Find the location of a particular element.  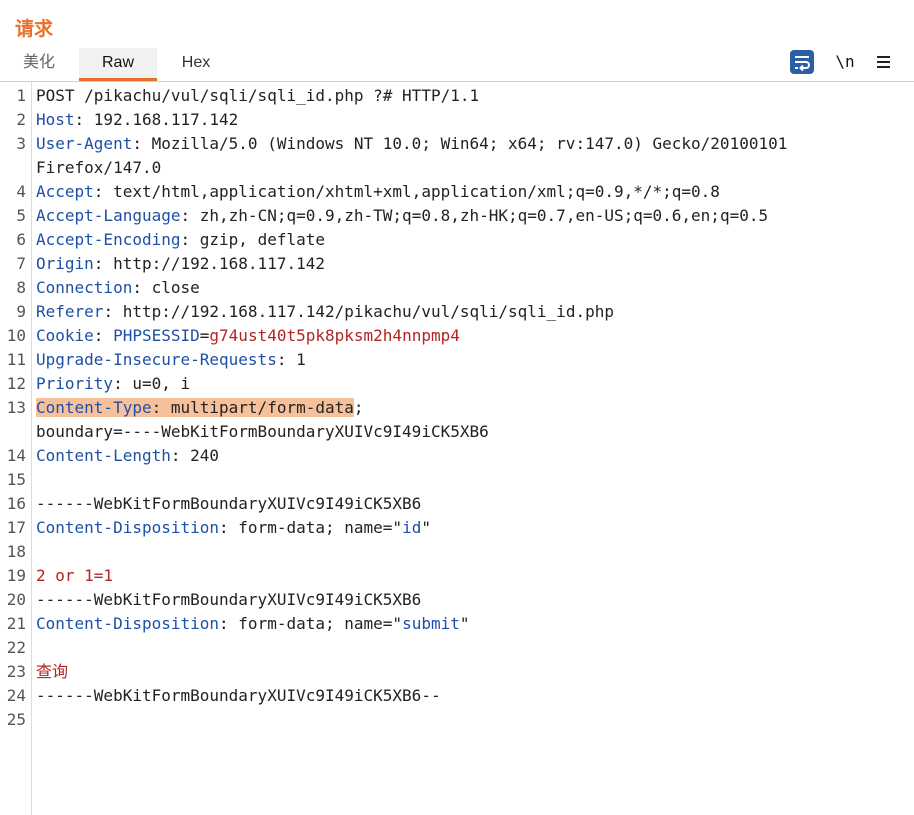

param-value: 2 or 1=1 is located at coordinates (75, 575).